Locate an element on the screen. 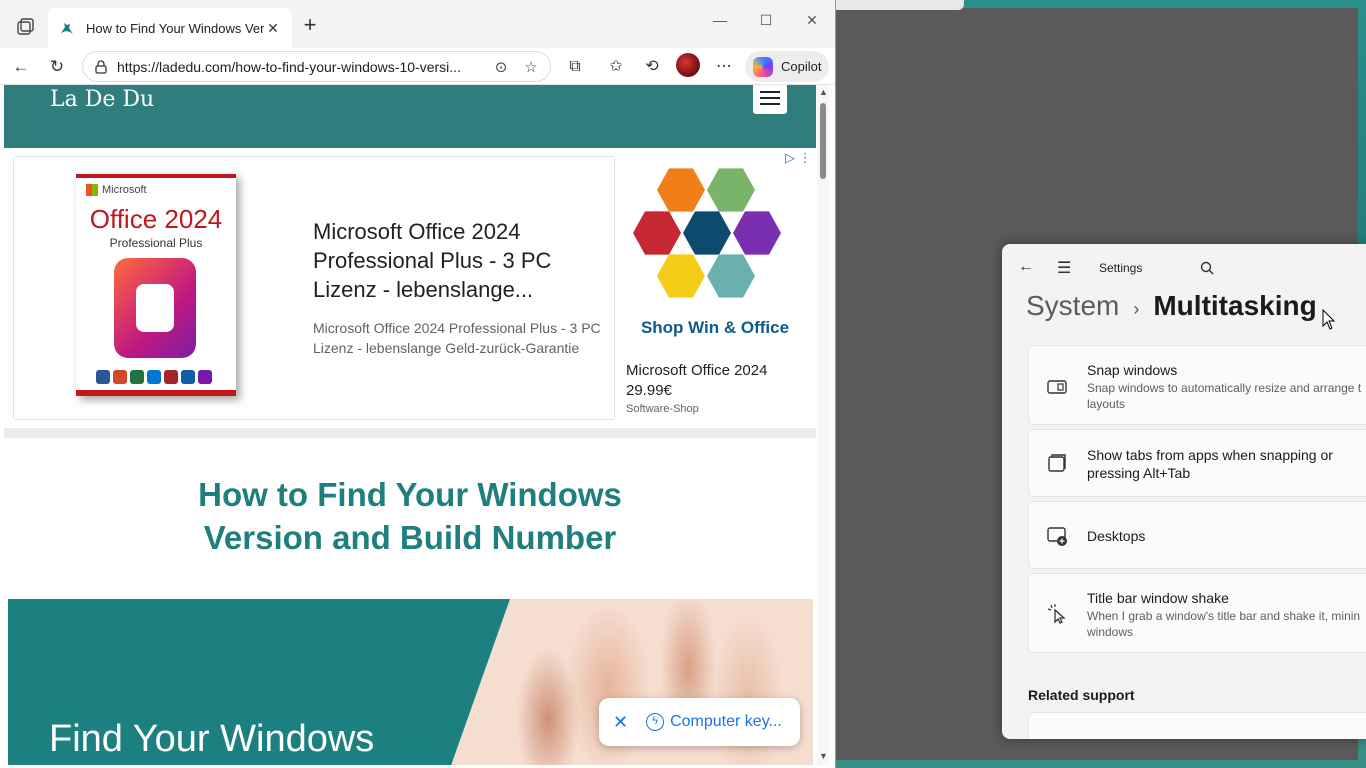  close-window-icon: ✕ is located at coordinates (812, 20).